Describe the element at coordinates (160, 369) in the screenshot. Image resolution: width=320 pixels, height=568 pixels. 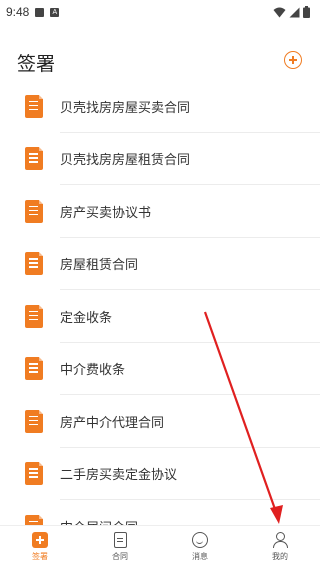
I see `list-item: 中介费收条` at that location.